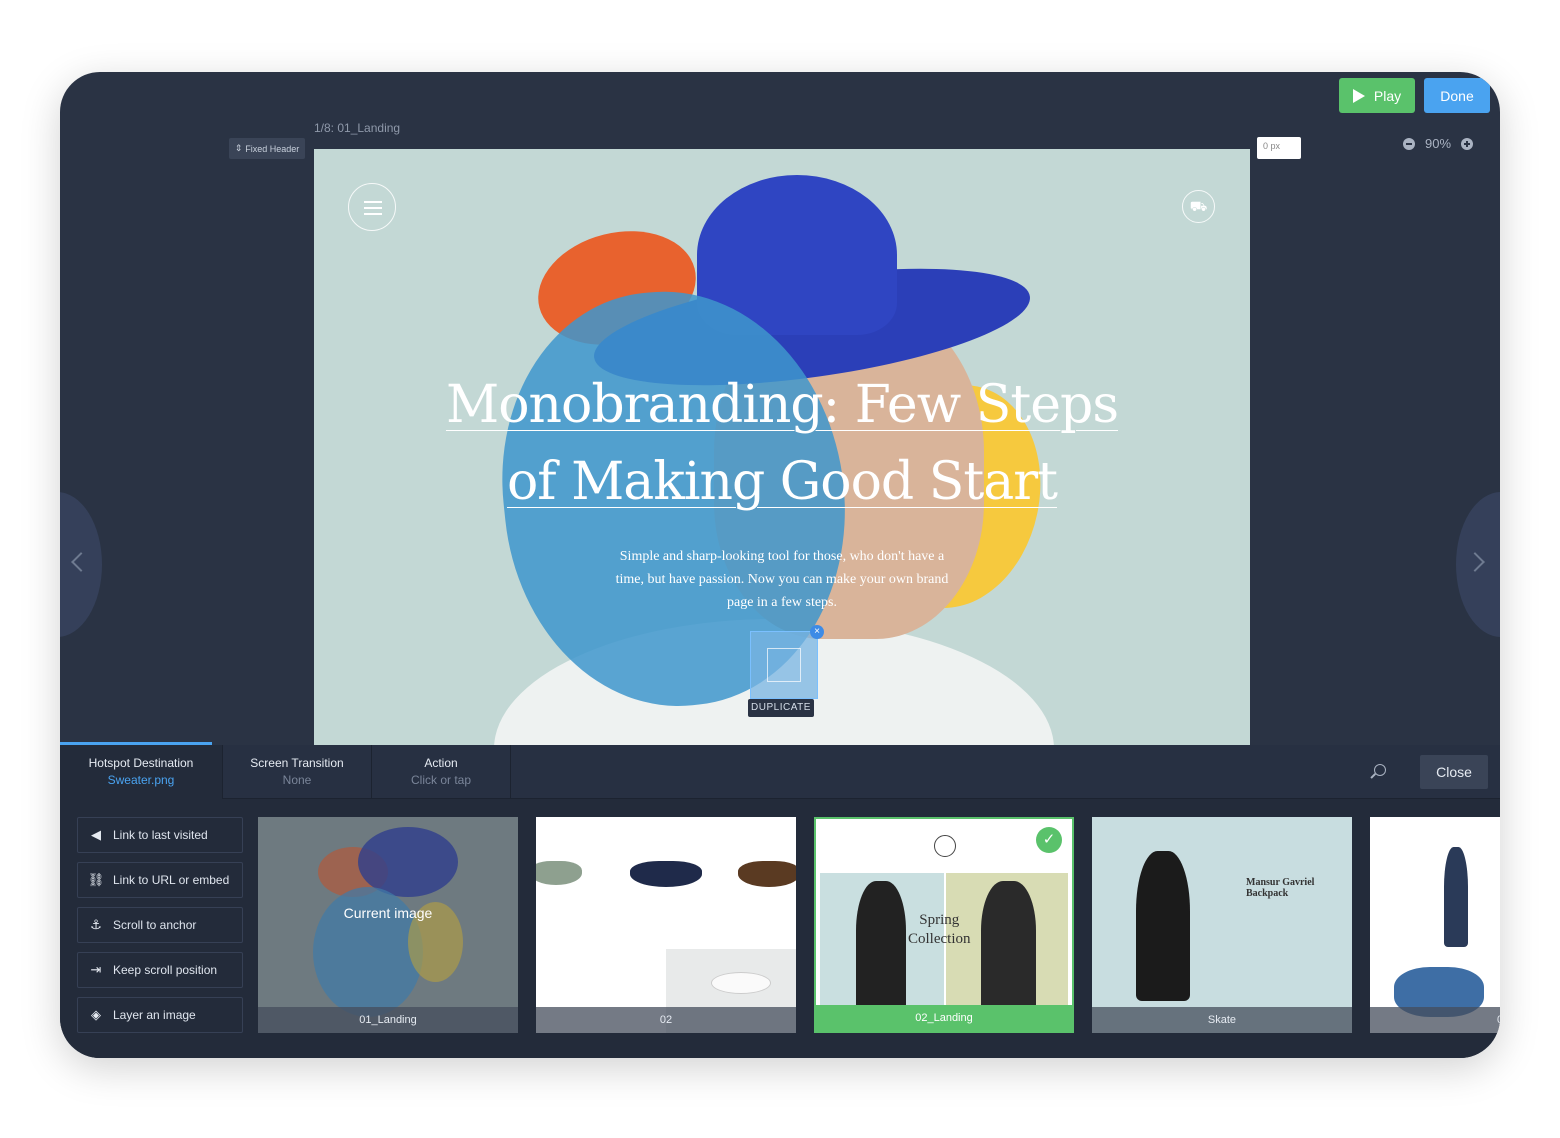 Image resolution: width=1560 pixels, height=1138 pixels. Describe the element at coordinates (96, 879) in the screenshot. I see `link-icon: ⛓` at that location.